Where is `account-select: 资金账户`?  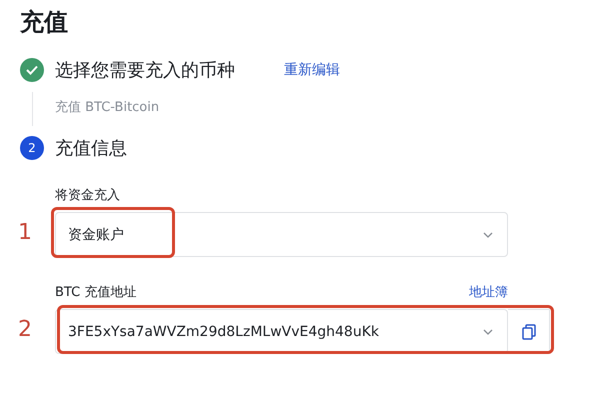
account-select: 资金账户 is located at coordinates (281, 234).